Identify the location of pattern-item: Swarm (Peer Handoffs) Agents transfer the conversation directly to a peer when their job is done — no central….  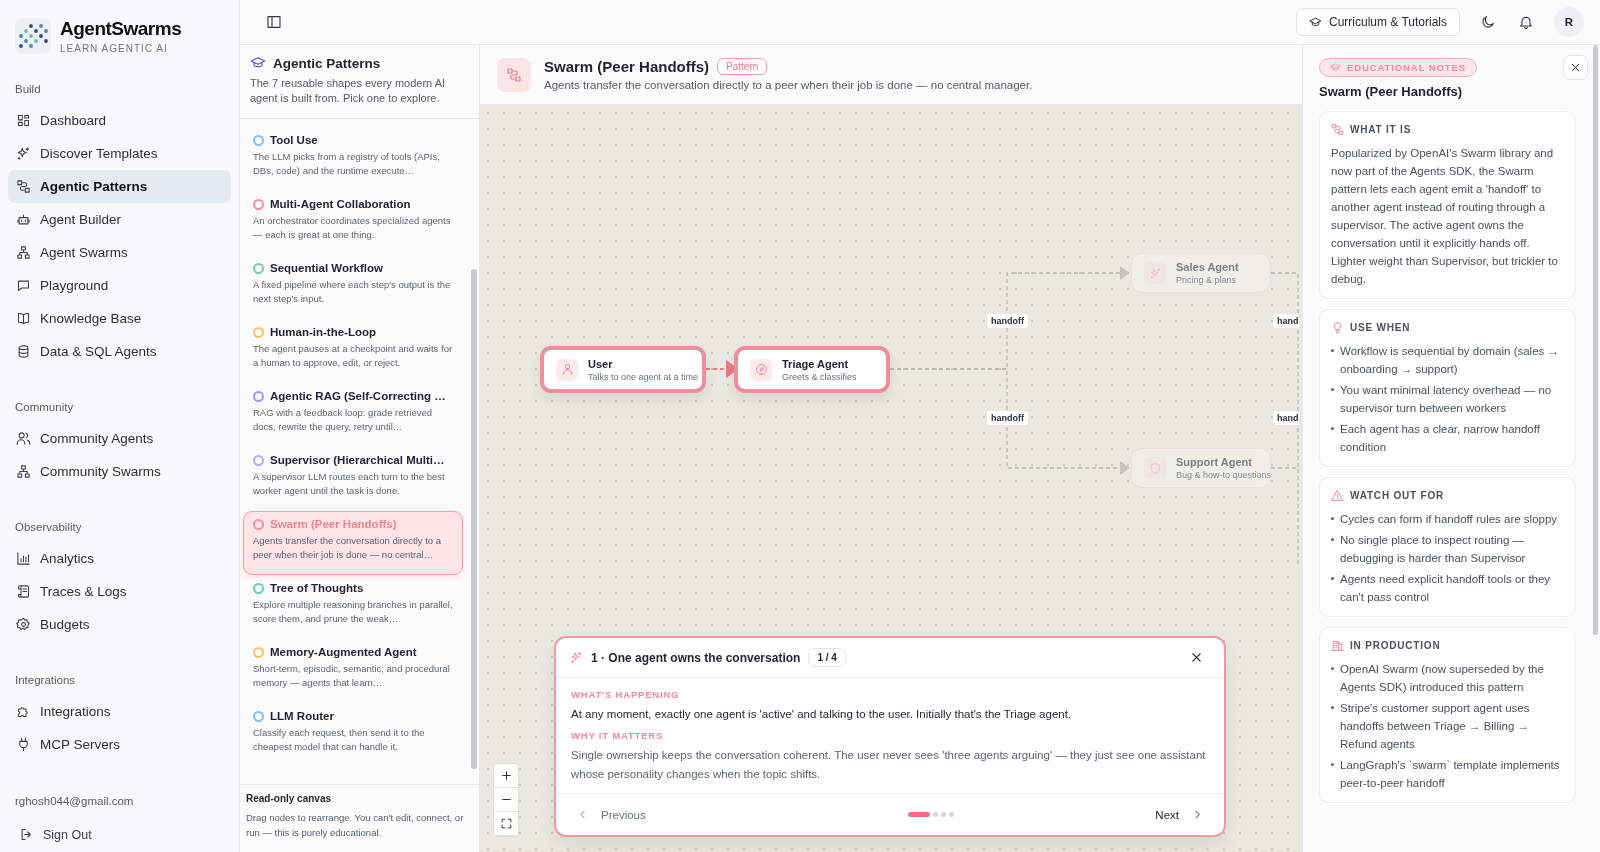
(353, 543).